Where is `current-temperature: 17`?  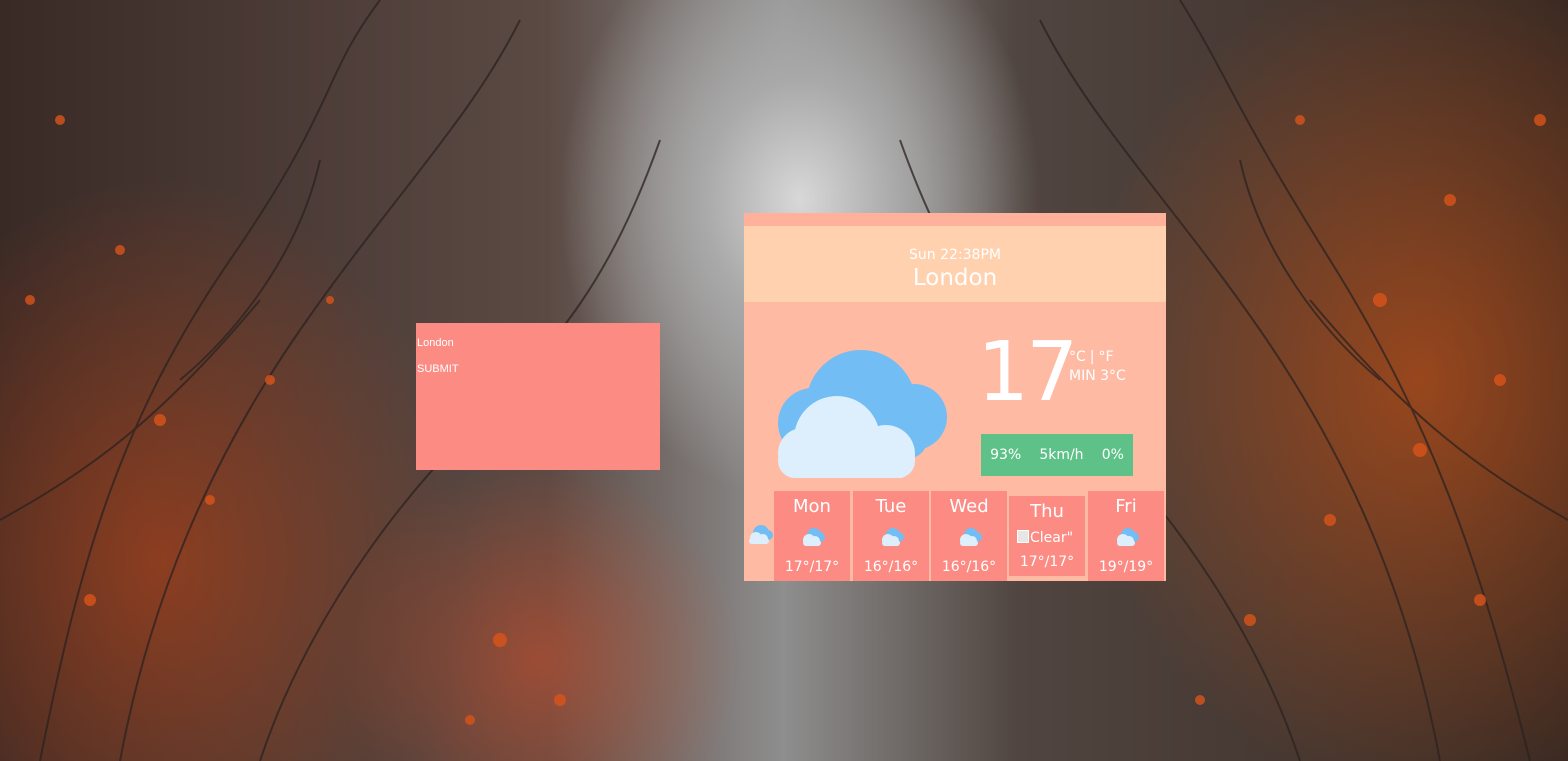 current-temperature: 17 is located at coordinates (1027, 372).